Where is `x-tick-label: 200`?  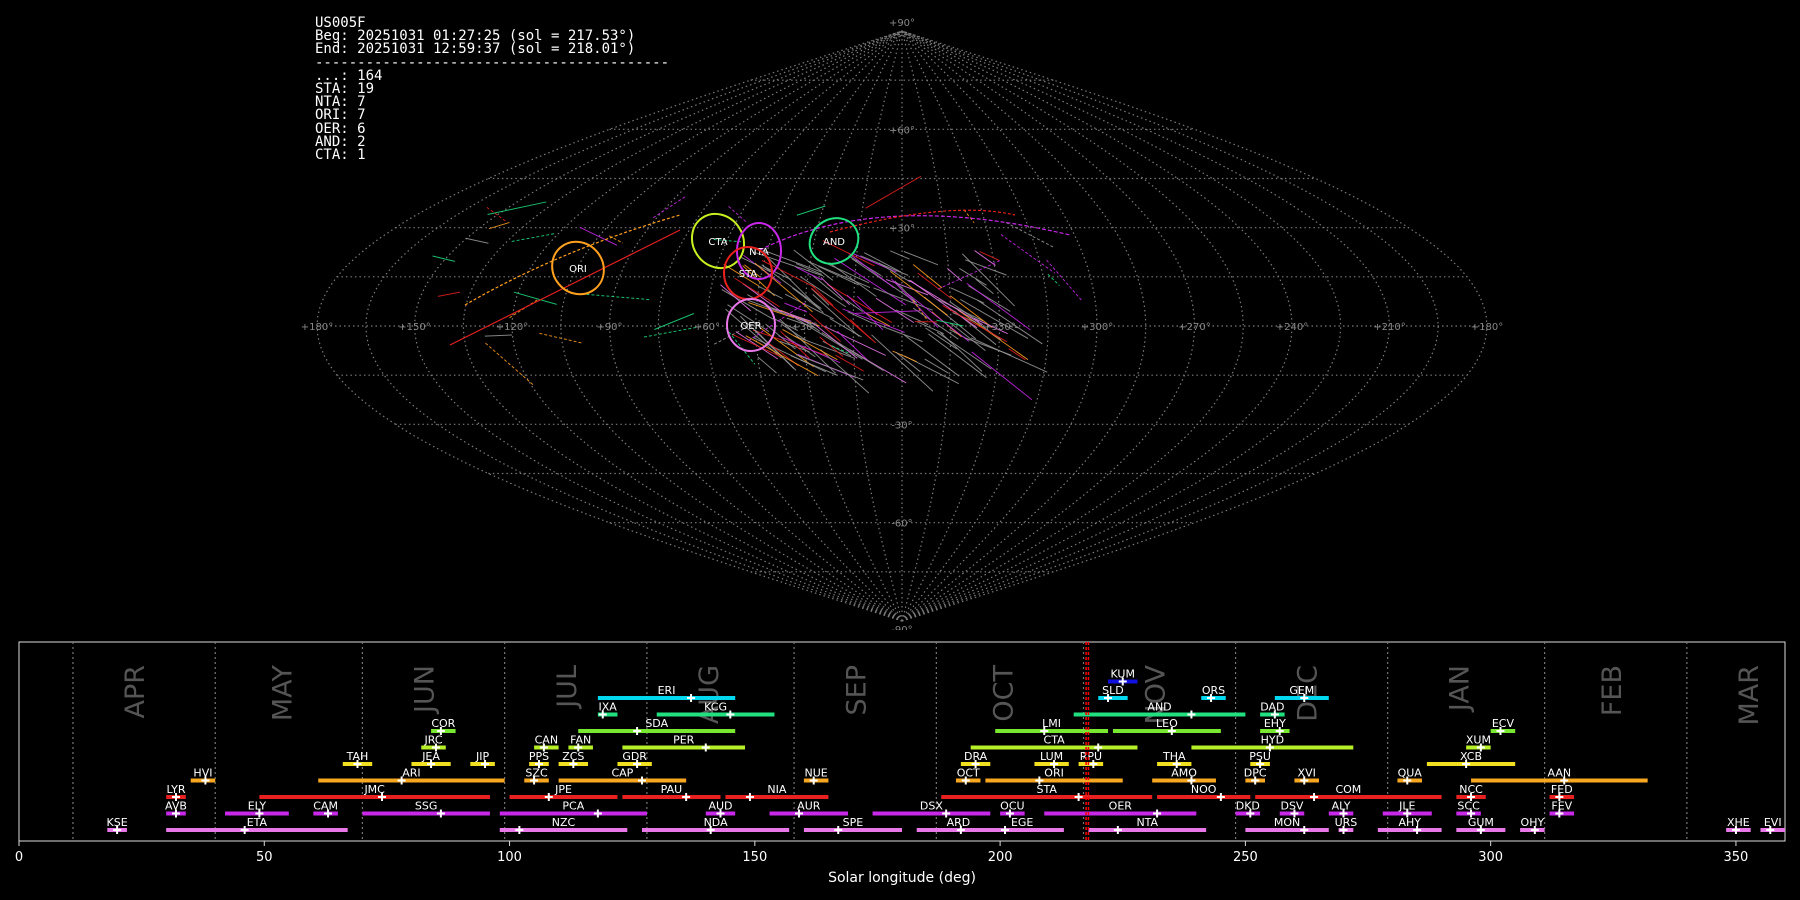
x-tick-label: 200 is located at coordinates (1000, 857).